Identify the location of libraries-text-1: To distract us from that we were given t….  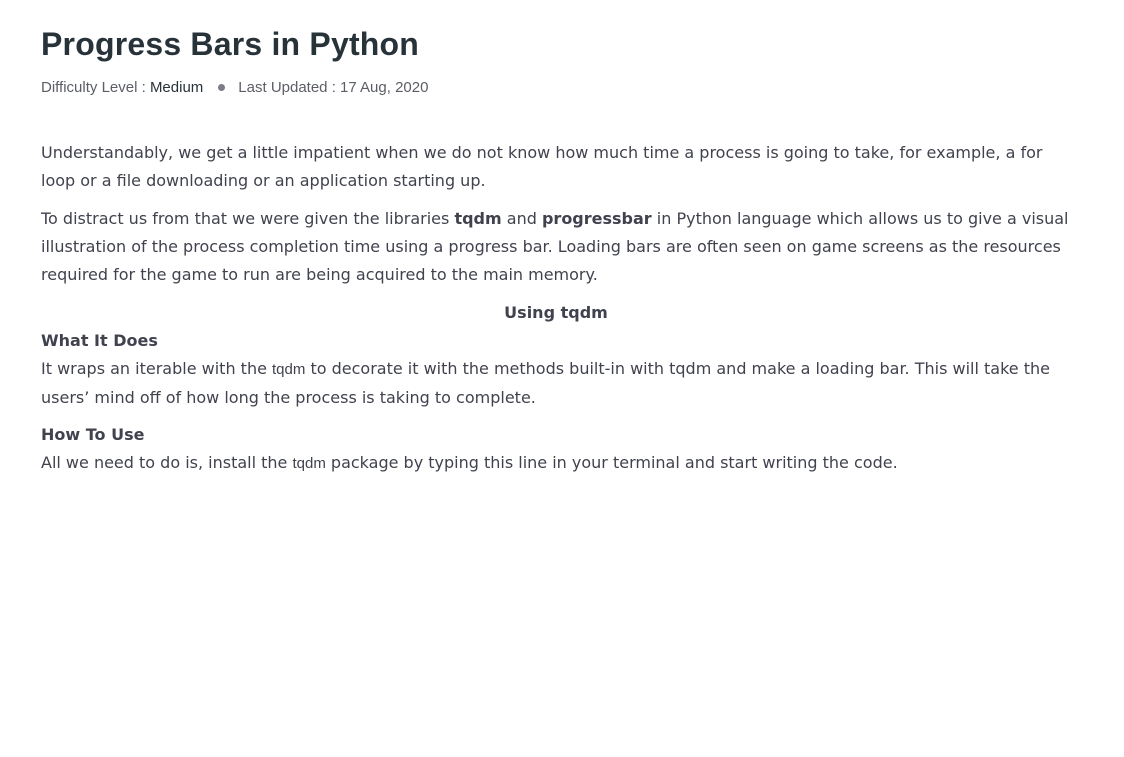
(248, 218).